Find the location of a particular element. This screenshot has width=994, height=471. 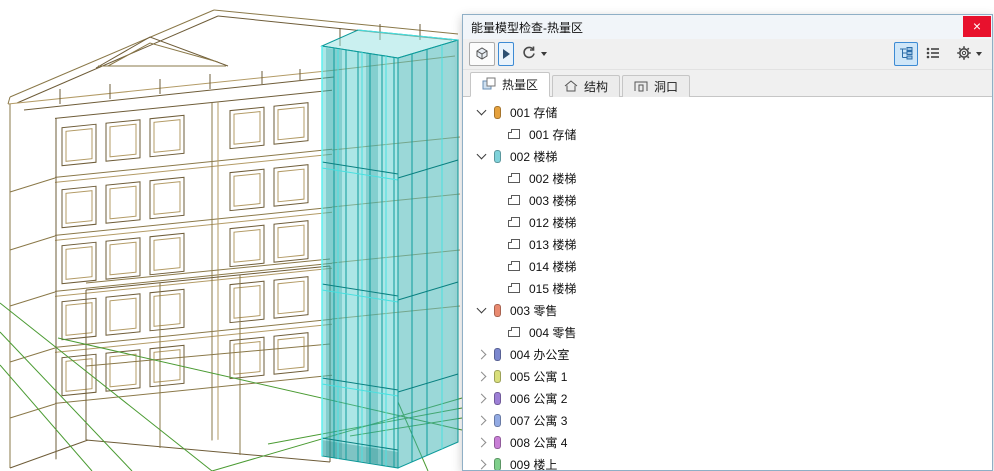

window-title: 能量模型检查-热量区 is located at coordinates (527, 27).